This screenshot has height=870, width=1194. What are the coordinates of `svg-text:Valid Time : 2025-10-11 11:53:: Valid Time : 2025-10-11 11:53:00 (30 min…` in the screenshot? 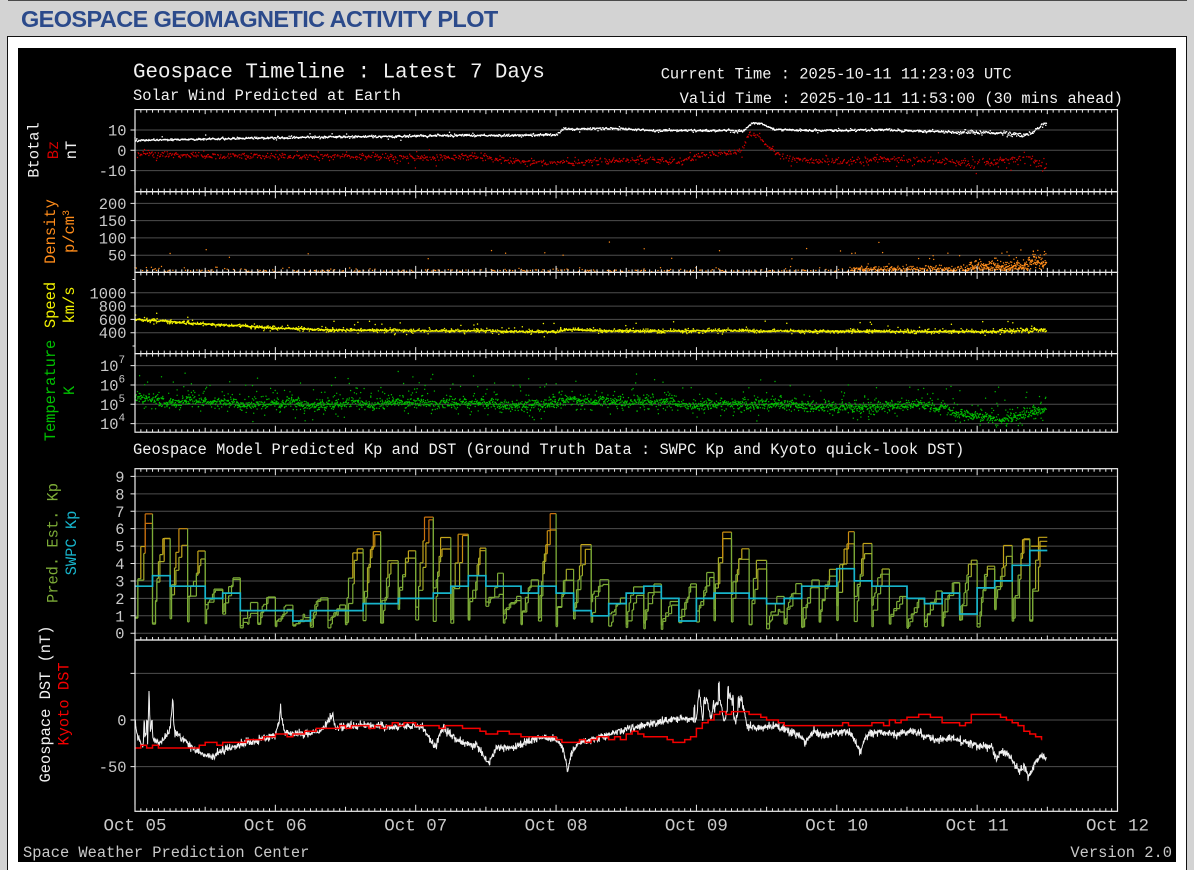 It's located at (901, 99).